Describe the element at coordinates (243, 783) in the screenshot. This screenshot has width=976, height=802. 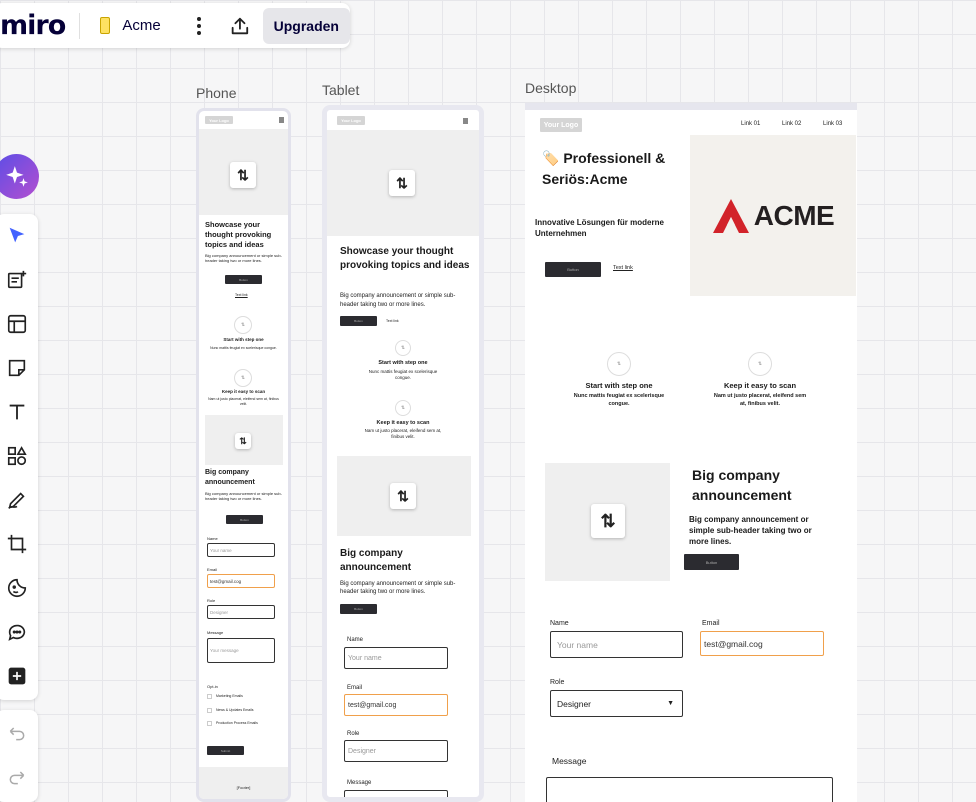
I see `footer: [Footer]` at that location.